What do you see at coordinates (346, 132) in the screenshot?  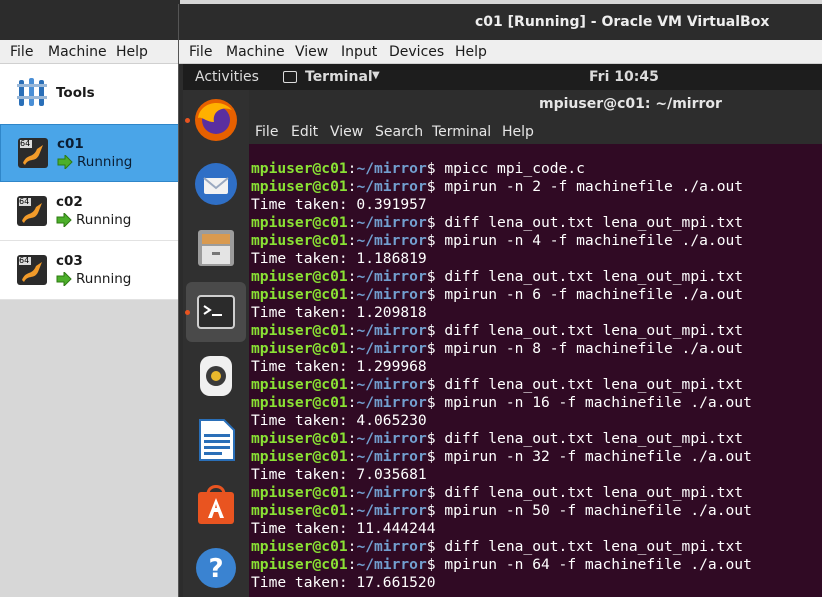 I see `terminal-menu-view: View` at bounding box center [346, 132].